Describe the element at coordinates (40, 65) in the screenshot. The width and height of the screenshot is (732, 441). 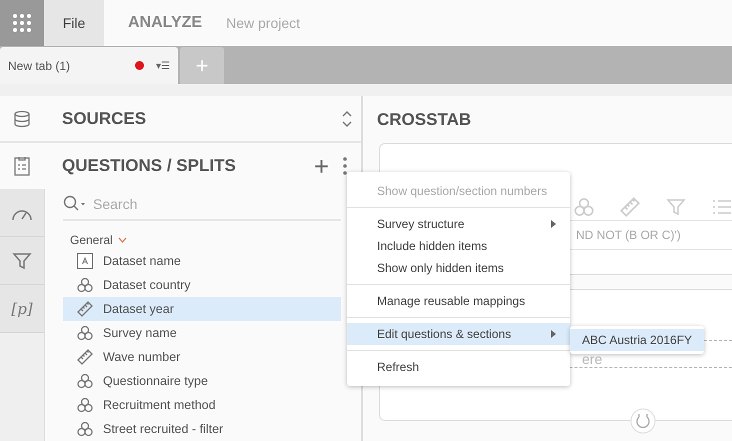
I see `tab-label: New tab (1)` at that location.